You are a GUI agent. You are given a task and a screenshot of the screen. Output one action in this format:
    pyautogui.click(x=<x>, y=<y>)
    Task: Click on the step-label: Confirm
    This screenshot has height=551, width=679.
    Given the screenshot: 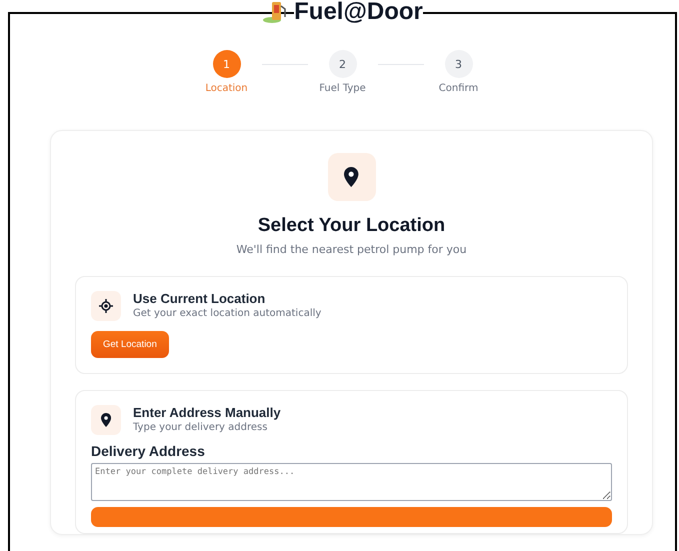 What is the action you would take?
    pyautogui.click(x=458, y=88)
    